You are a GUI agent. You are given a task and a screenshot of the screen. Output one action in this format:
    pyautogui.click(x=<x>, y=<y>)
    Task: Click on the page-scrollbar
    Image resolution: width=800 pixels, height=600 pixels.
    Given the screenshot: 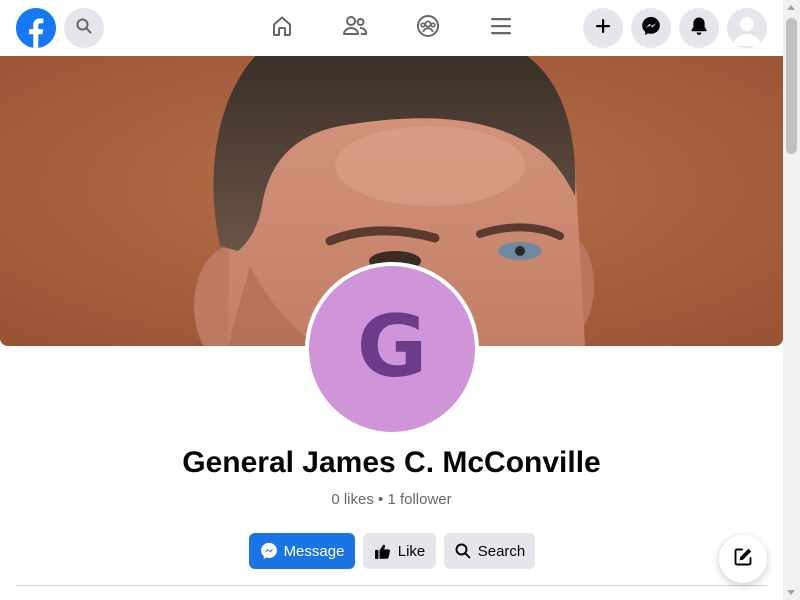 What is the action you would take?
    pyautogui.click(x=791, y=300)
    